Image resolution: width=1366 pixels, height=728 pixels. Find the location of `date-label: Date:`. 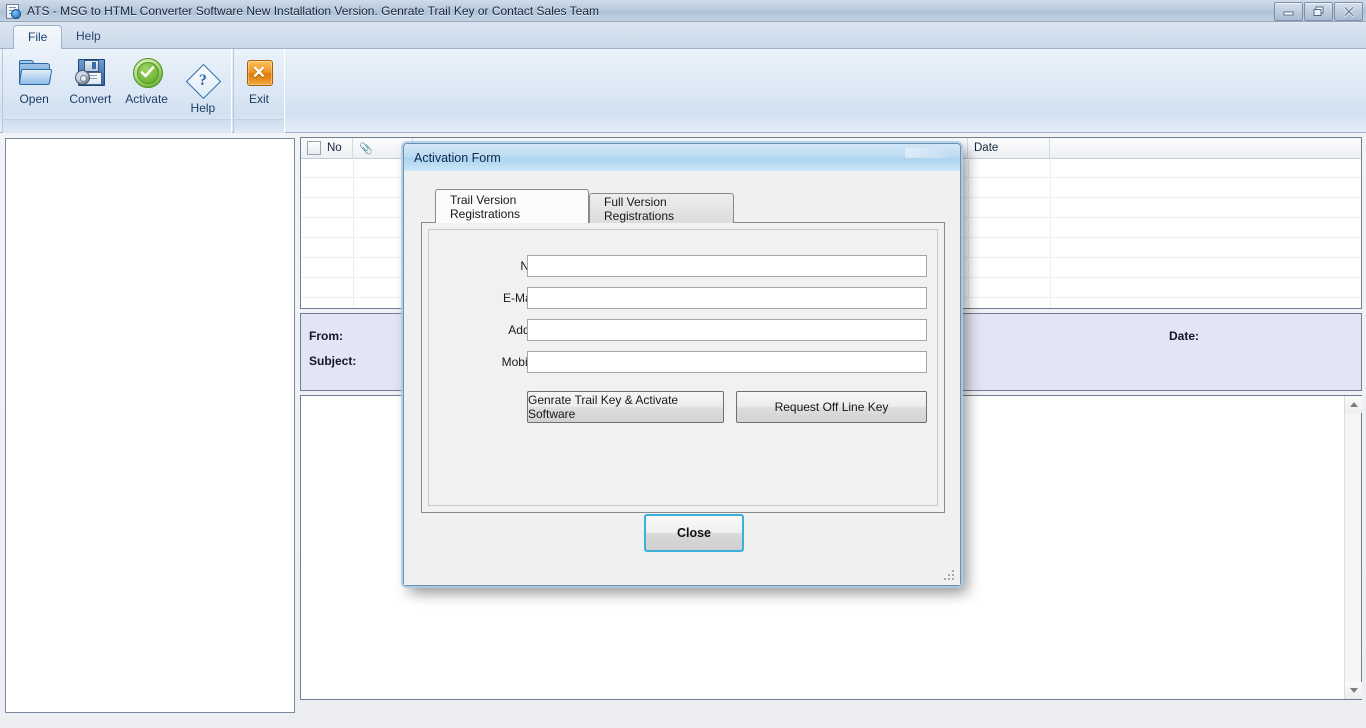

date-label: Date: is located at coordinates (1184, 336).